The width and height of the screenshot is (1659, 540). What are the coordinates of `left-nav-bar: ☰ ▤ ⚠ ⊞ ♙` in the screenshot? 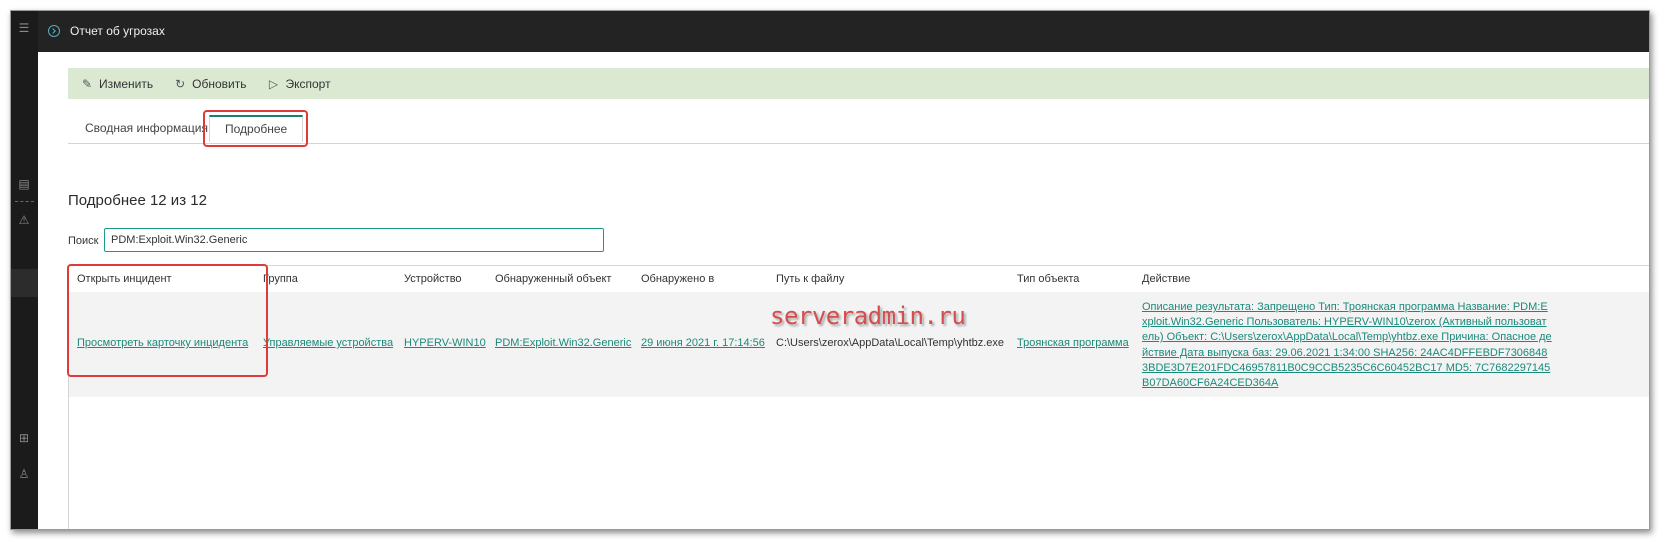 It's located at (24, 270).